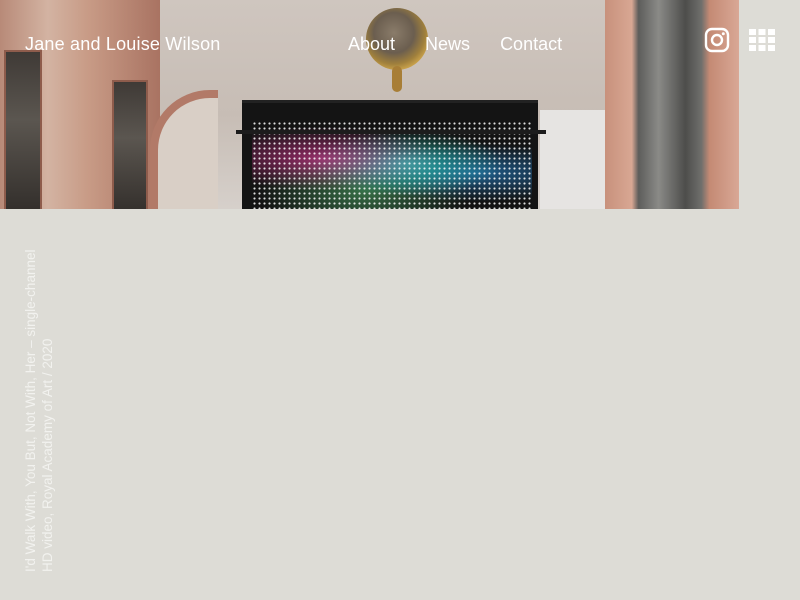 This screenshot has height=600, width=800. Describe the element at coordinates (717, 40) in the screenshot. I see `instagram-icon` at that location.